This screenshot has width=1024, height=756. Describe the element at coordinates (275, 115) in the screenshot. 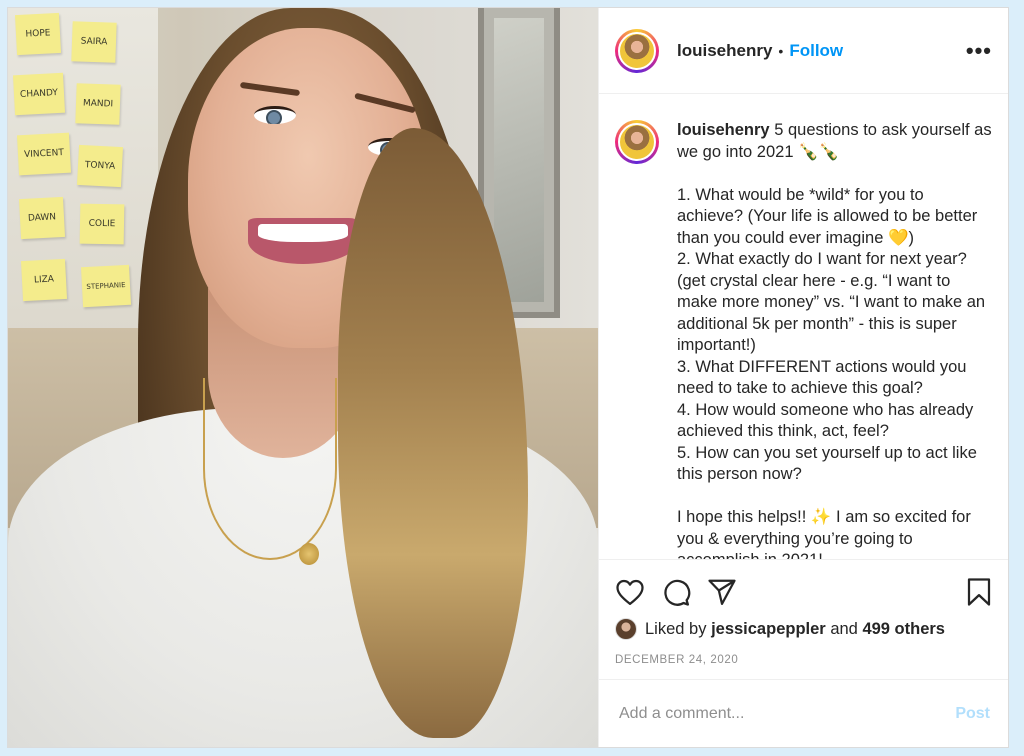

I see `left-eye` at that location.